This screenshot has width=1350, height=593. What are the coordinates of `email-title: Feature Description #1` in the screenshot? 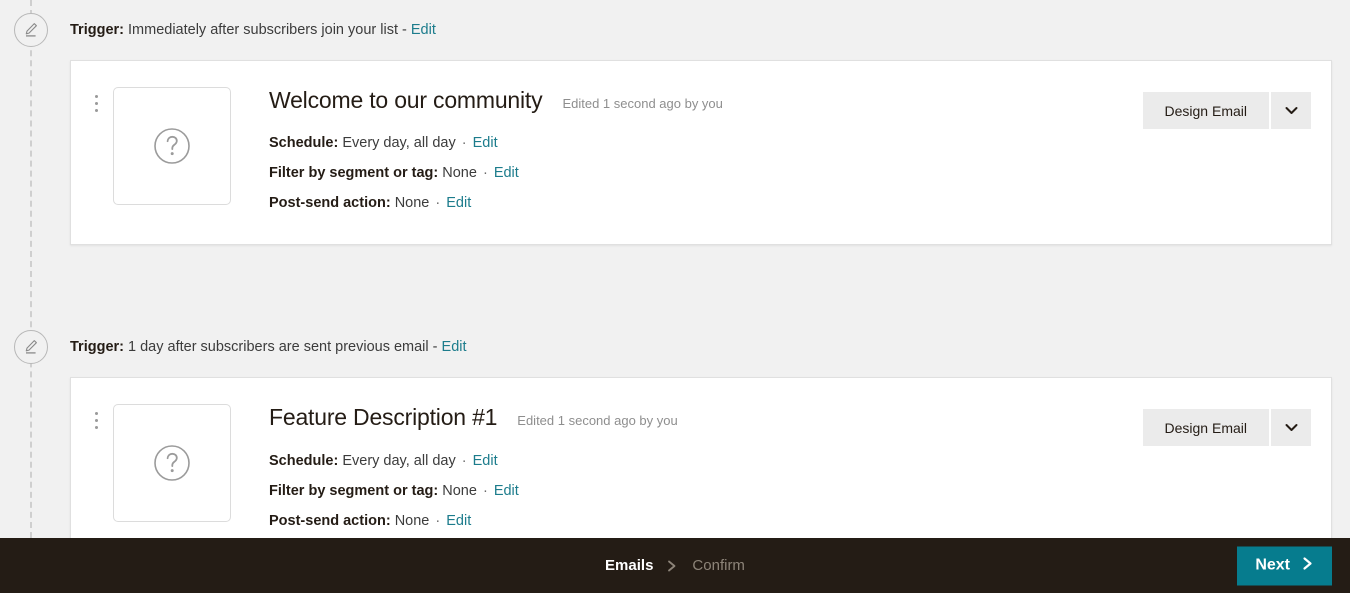 It's located at (383, 417).